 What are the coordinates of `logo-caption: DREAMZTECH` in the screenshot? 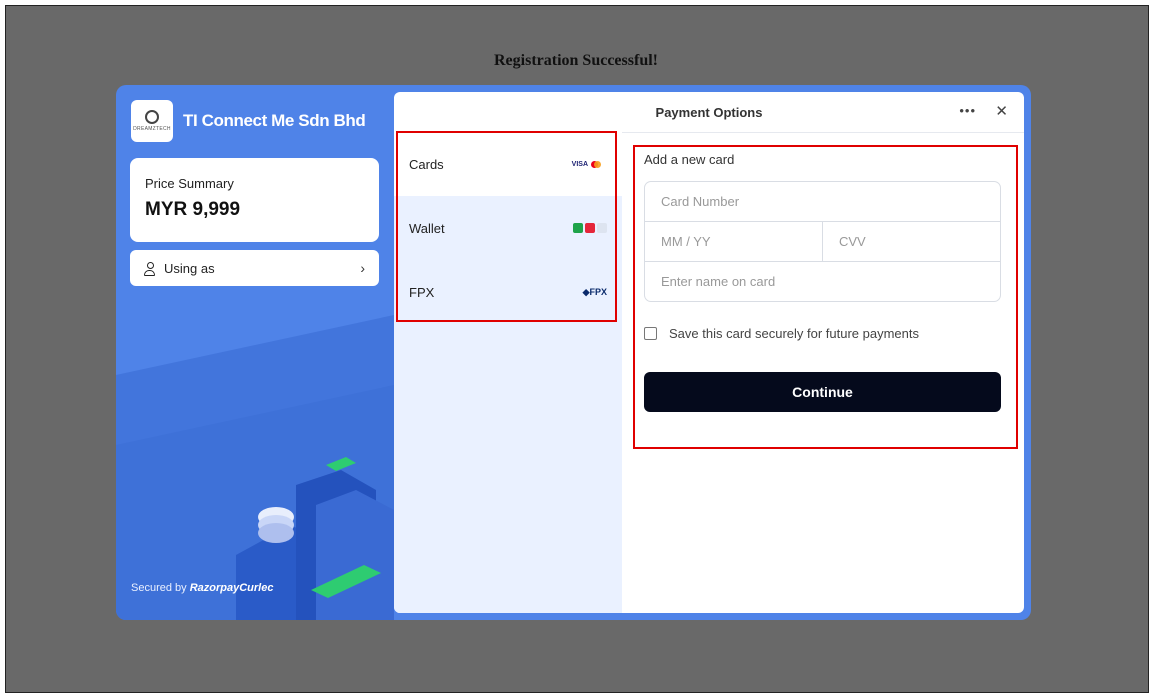 It's located at (152, 129).